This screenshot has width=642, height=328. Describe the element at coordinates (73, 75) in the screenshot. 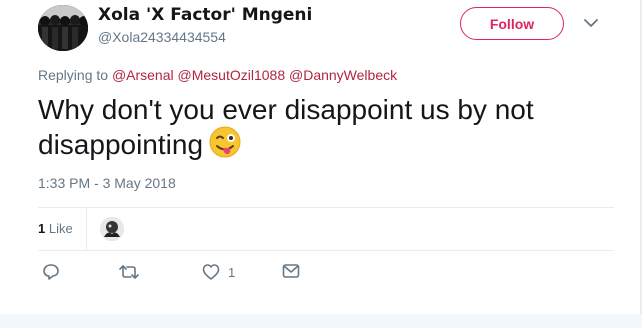

I see `replying-to-label: Replying to` at that location.